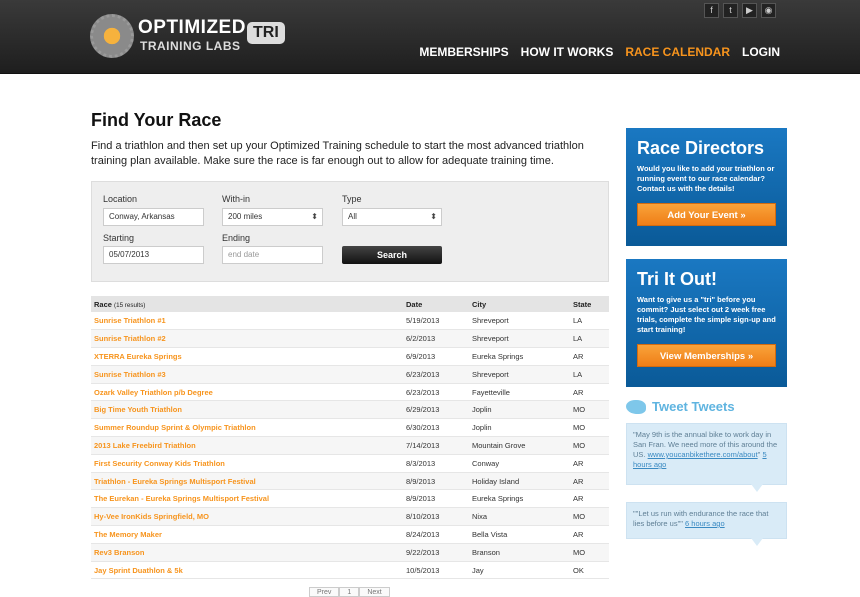 The height and width of the screenshot is (597, 860). What do you see at coordinates (705, 523) in the screenshot?
I see `tweet-2-time: 6 hours ago` at bounding box center [705, 523].